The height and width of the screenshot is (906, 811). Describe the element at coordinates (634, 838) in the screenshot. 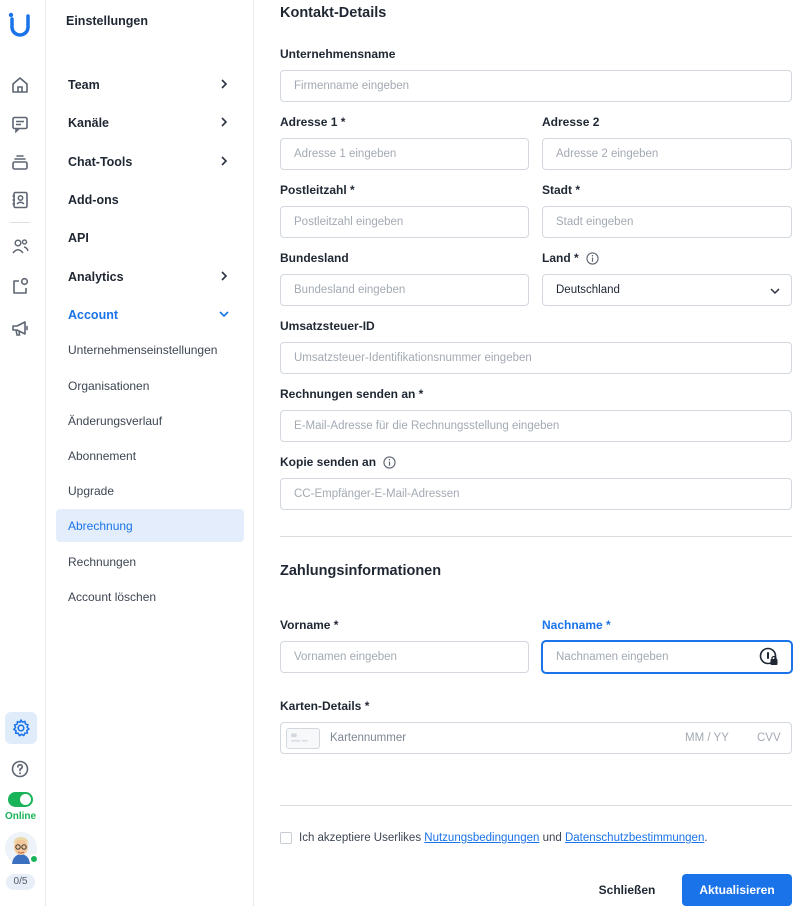

I see `privacy-policy-link: Datenschutzbestimmungen` at that location.